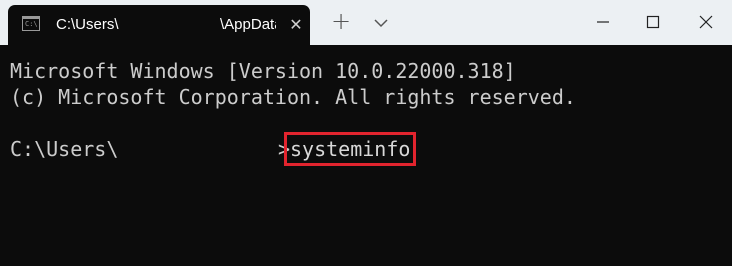 The image size is (732, 266). Describe the element at coordinates (87, 24) in the screenshot. I see `tab-title-path: C:\Users\` at that location.